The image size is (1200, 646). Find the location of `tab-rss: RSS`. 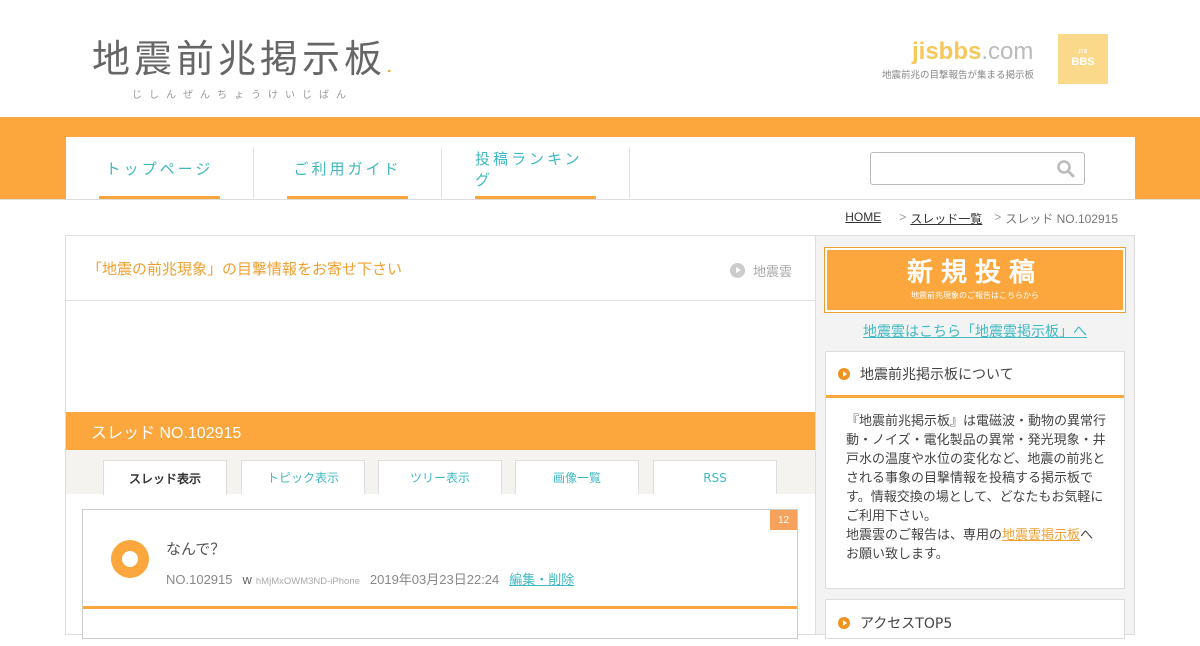

tab-rss: RSS is located at coordinates (715, 477).